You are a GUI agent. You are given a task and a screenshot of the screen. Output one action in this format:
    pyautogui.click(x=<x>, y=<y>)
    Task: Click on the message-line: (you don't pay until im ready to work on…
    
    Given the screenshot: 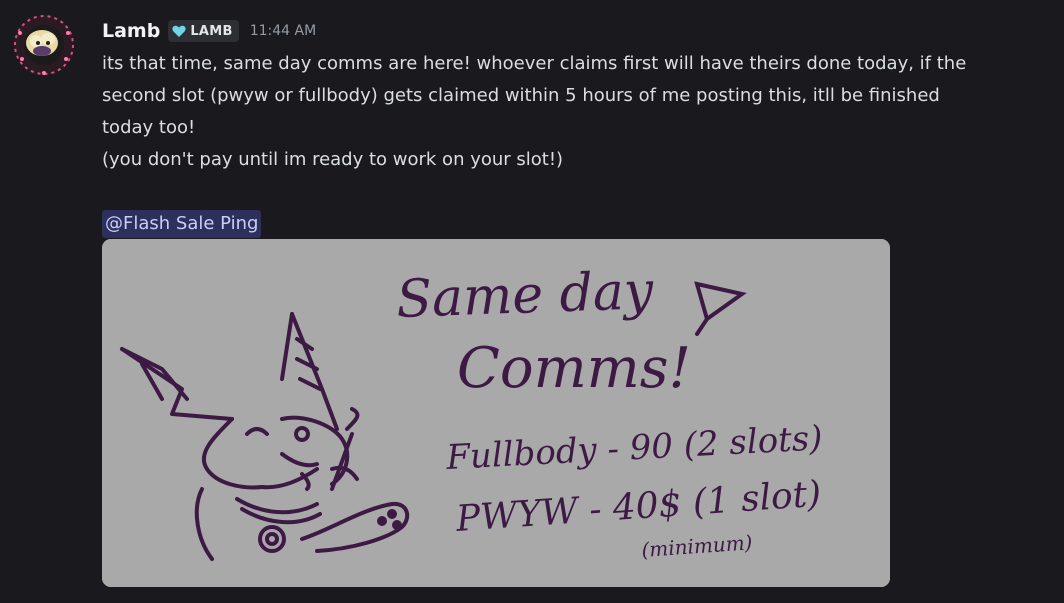 What is the action you would take?
    pyautogui.click(x=333, y=159)
    